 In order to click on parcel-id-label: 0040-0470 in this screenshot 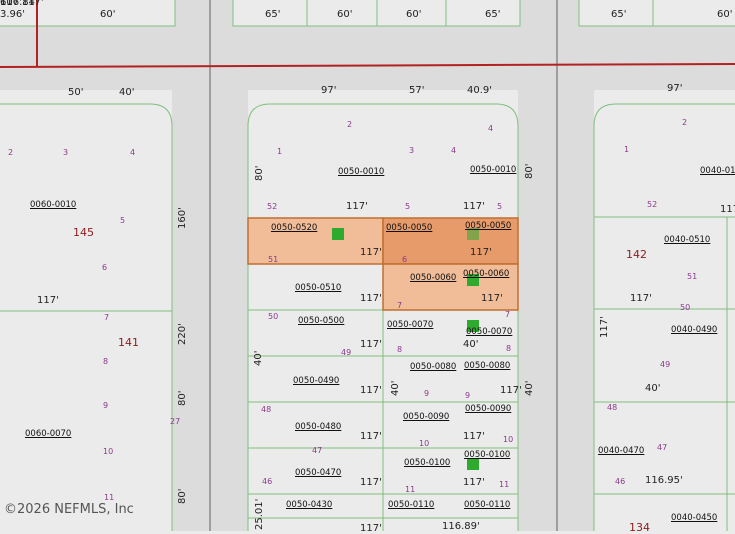, I will do `click(621, 451)`.